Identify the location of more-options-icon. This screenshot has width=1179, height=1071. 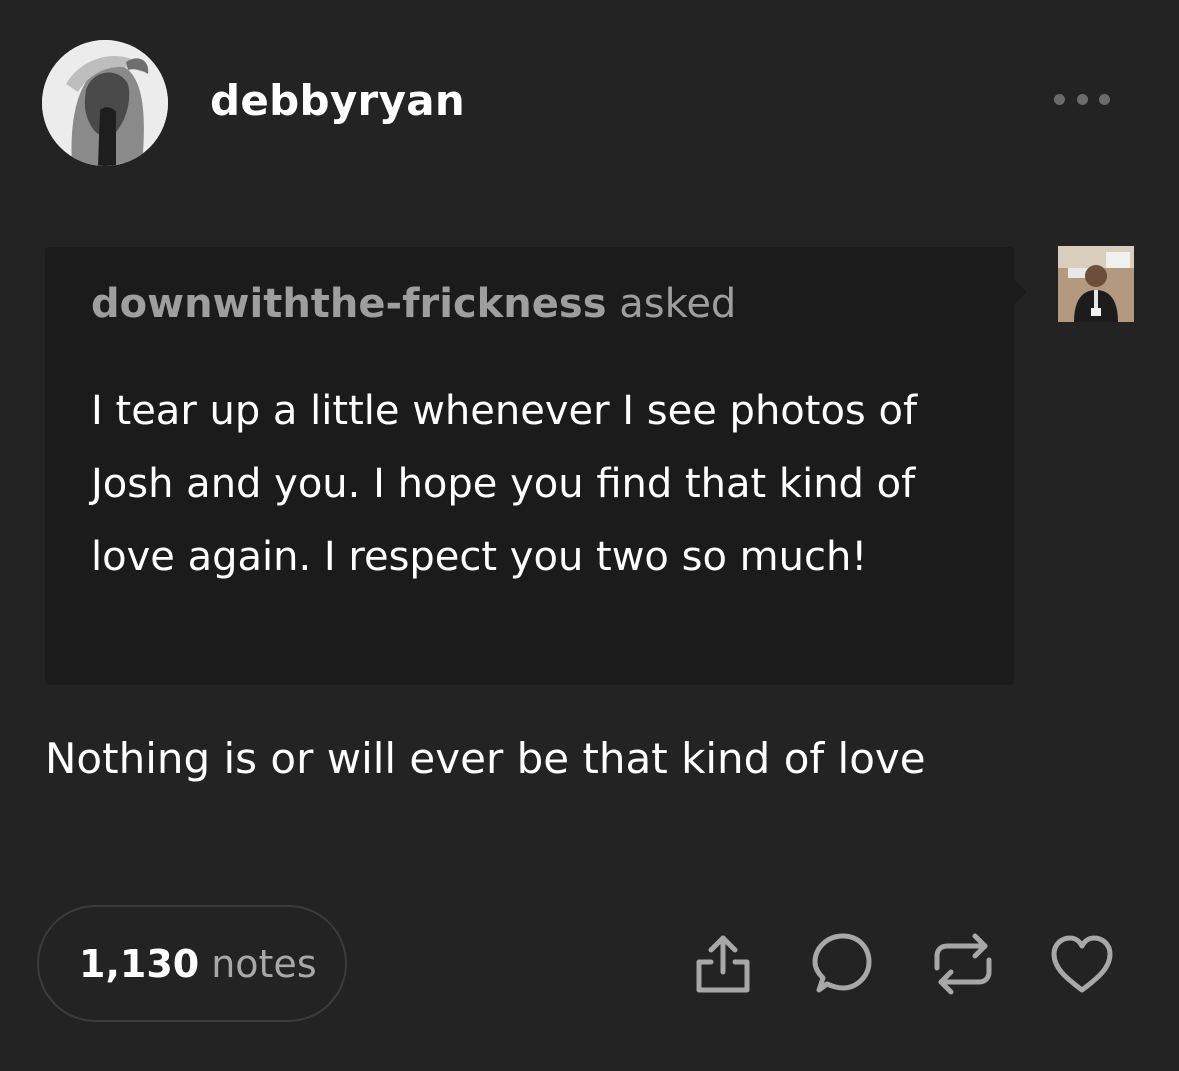
(1082, 99).